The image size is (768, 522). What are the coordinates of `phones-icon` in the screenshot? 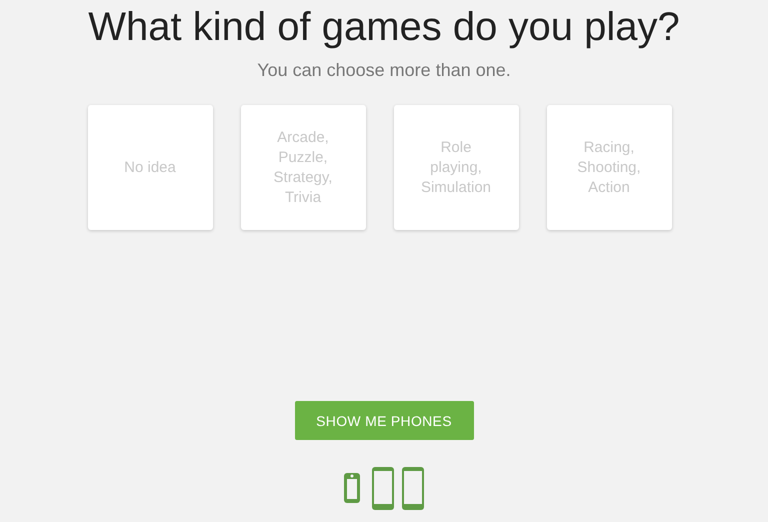 It's located at (384, 489).